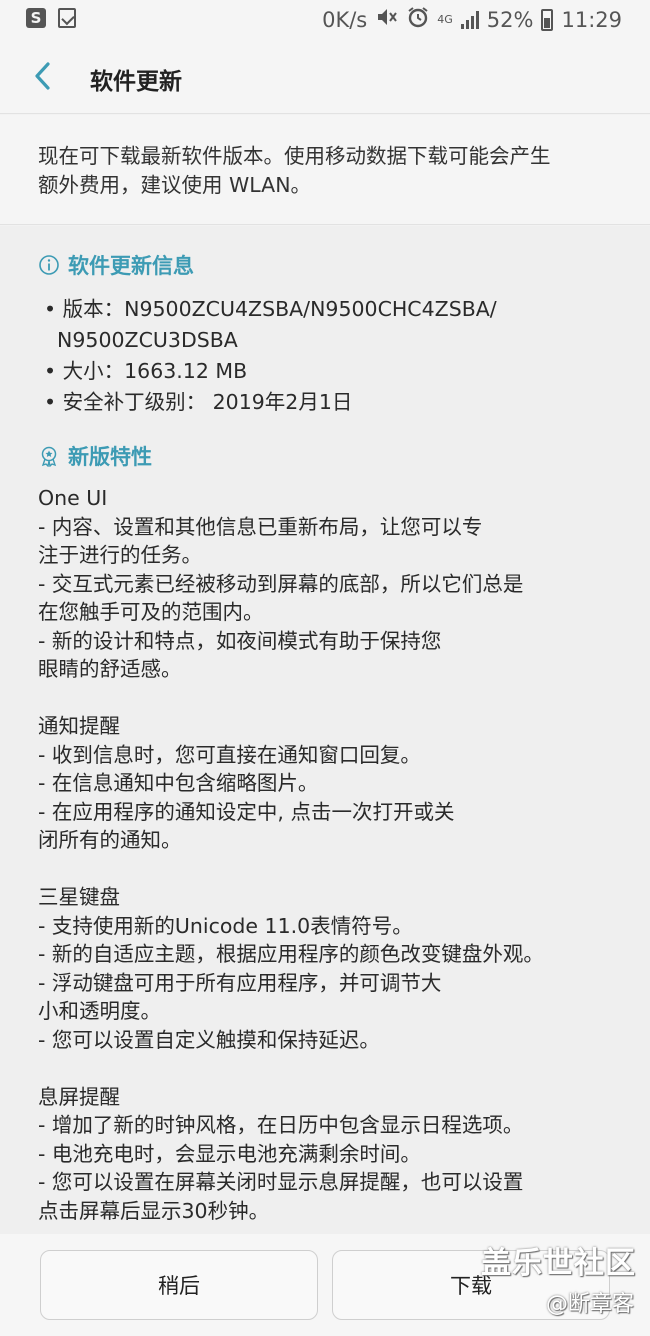 The height and width of the screenshot is (1336, 650). What do you see at coordinates (225, 925) in the screenshot?
I see `note-line: - 支持使用新的Unicode 11.0表情符号。` at bounding box center [225, 925].